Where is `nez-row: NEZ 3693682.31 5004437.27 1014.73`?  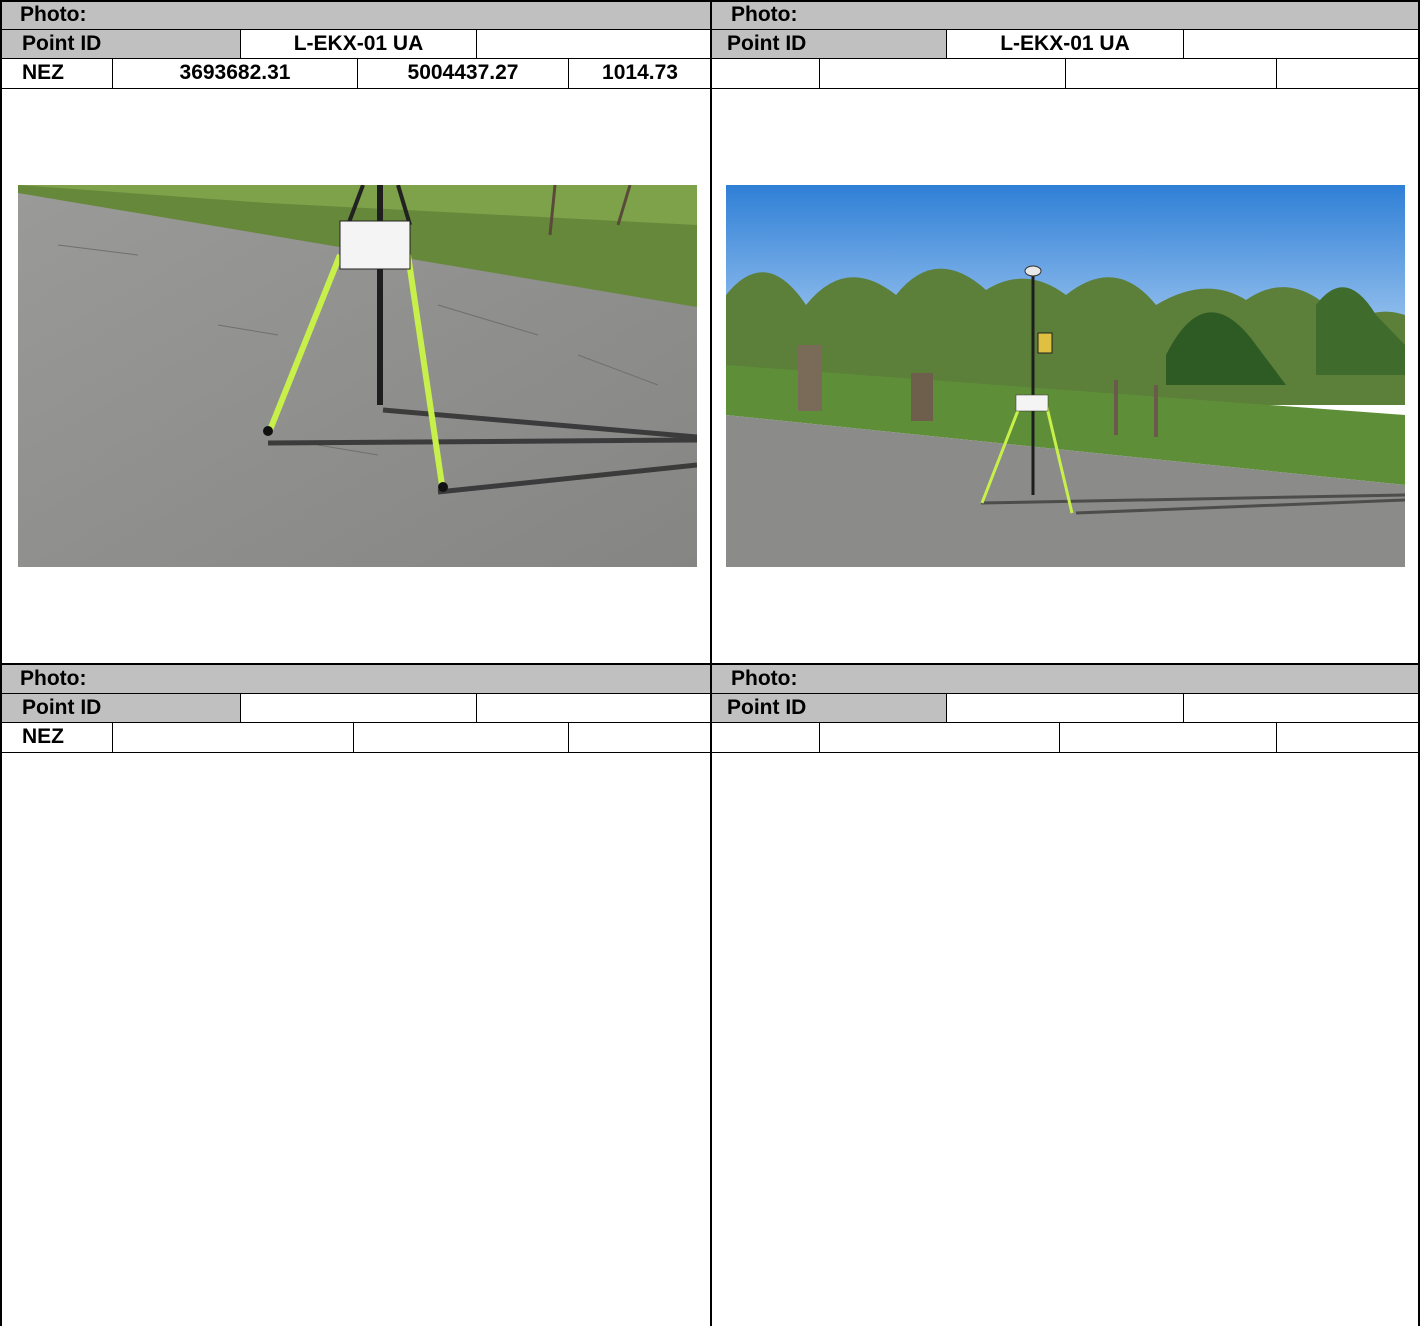
nez-row: NEZ 3693682.31 5004437.27 1014.73 is located at coordinates (355, 74).